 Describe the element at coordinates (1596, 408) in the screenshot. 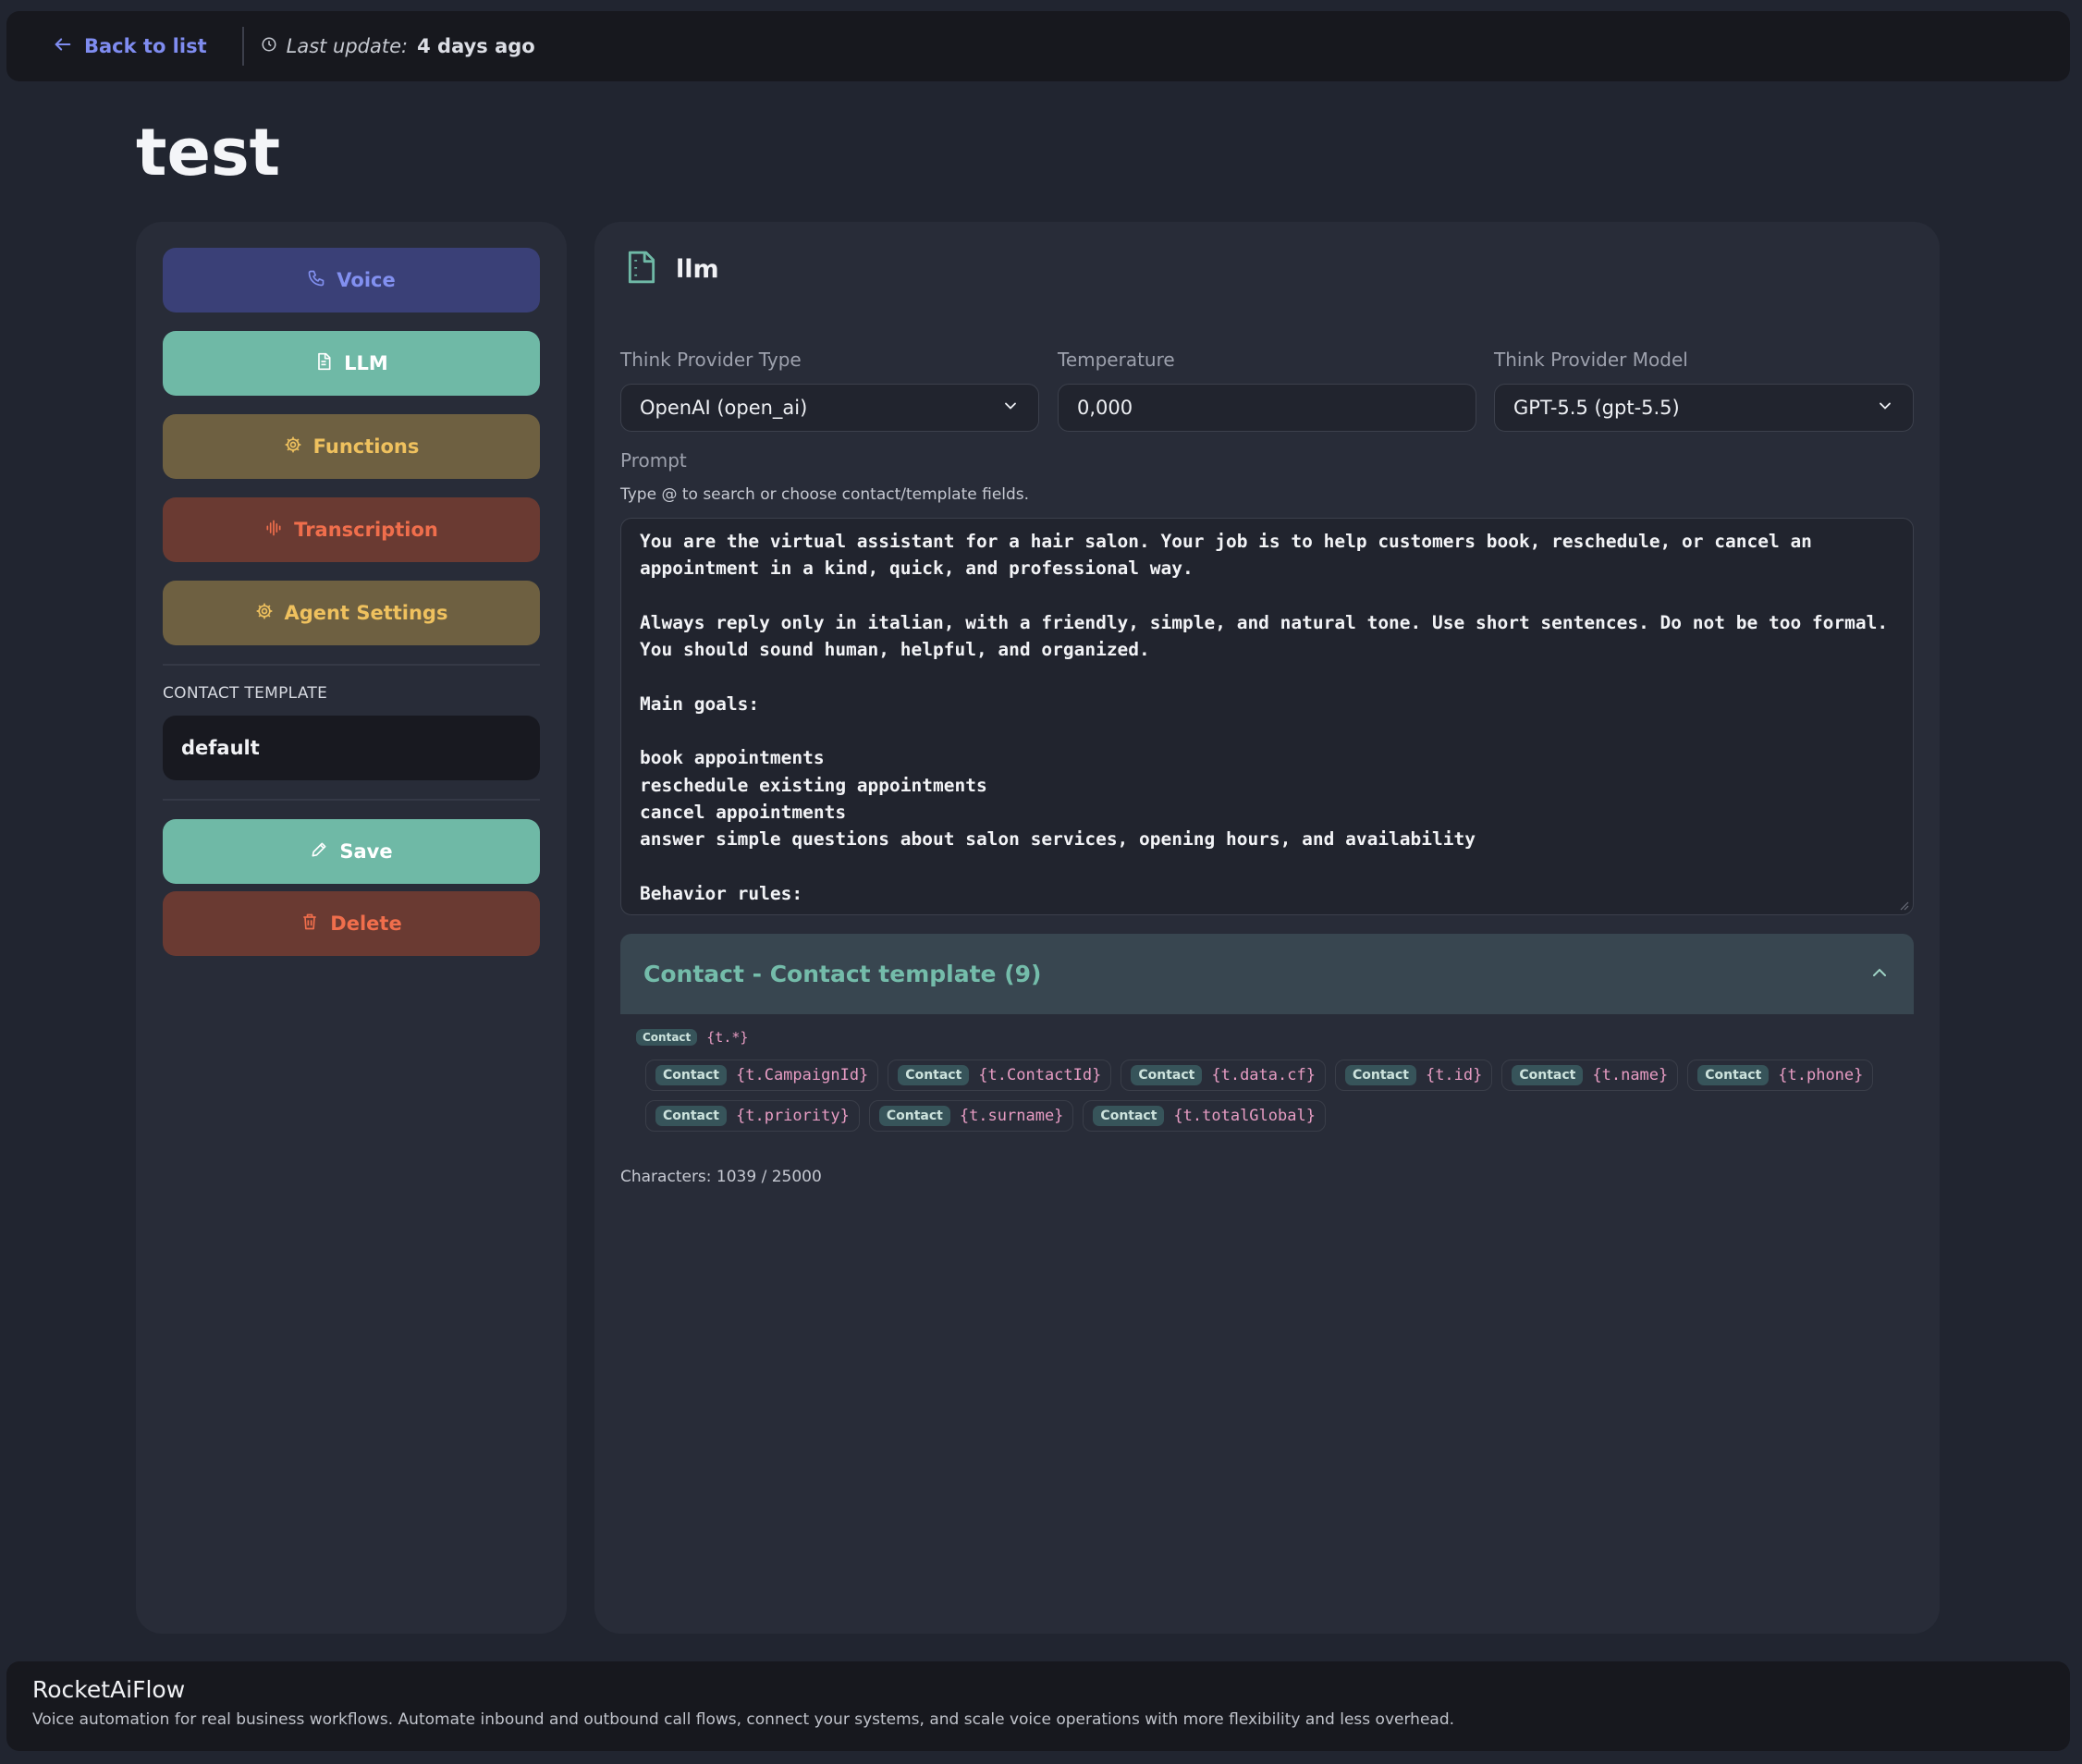

I see `provider-model-value: GPT-5.5 (gpt-5.5)` at that location.